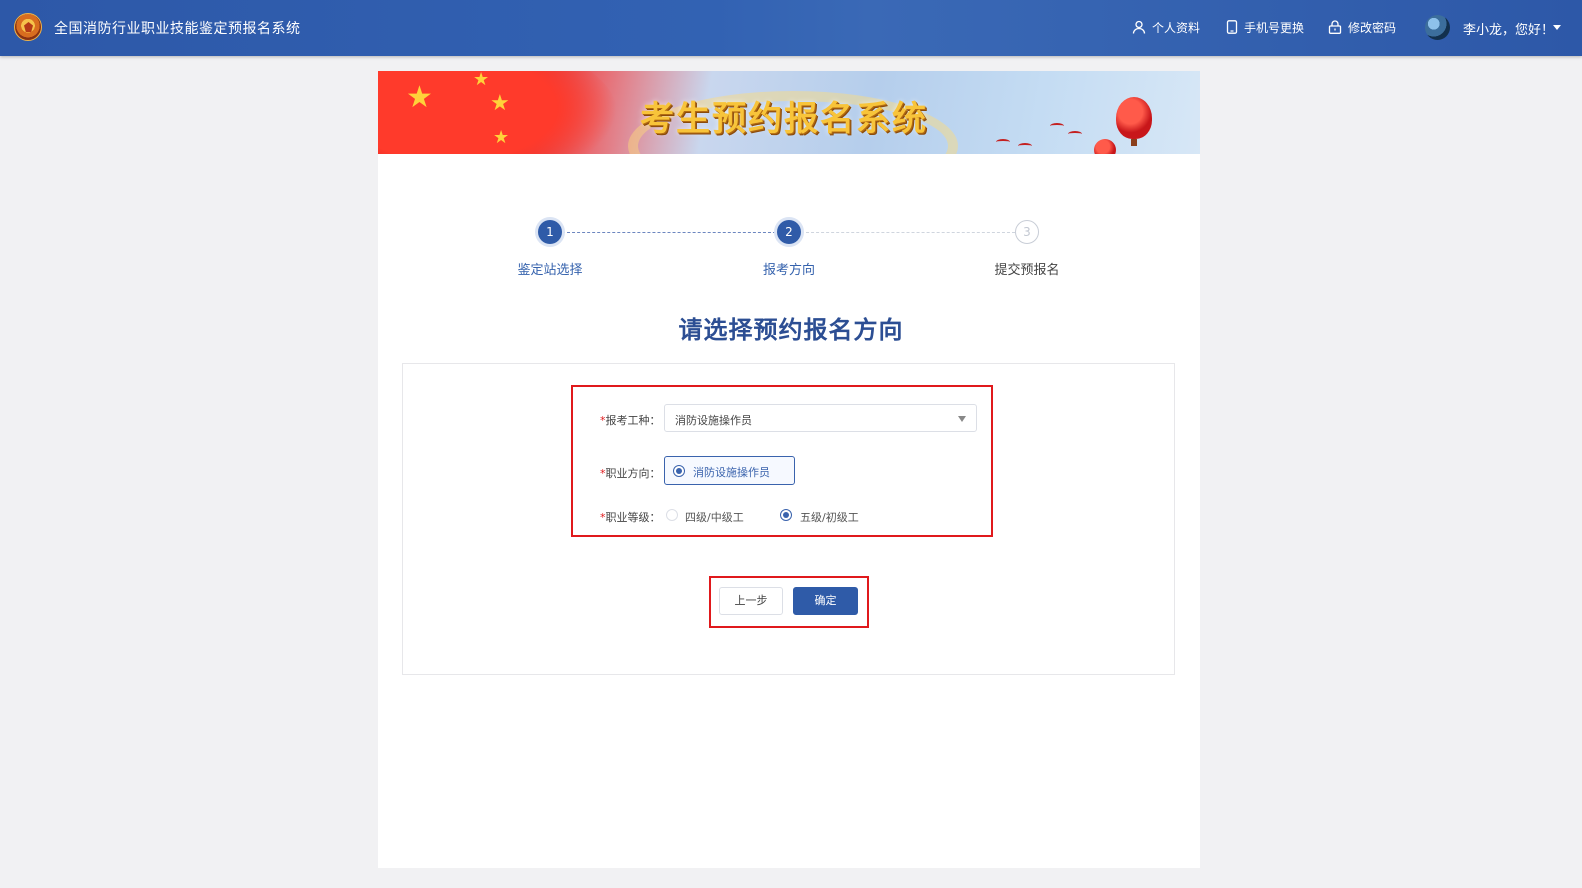  I want to click on system-title: 全国消防行业职业技能鉴定预报名系统, so click(177, 29).